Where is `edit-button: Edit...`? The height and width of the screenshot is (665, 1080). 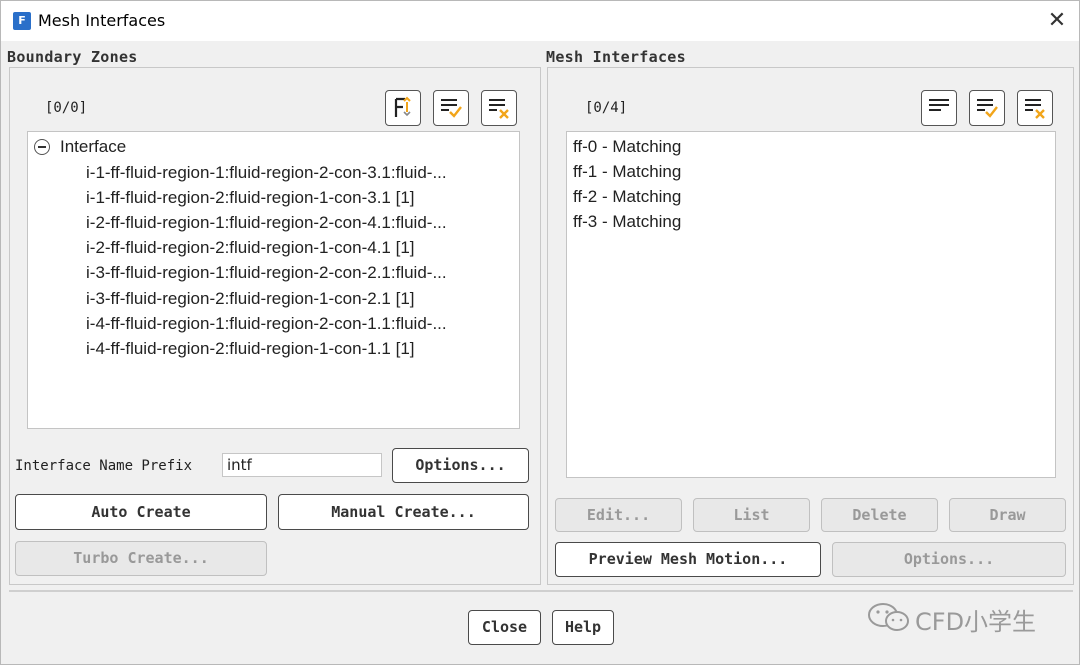
edit-button: Edit... is located at coordinates (618, 515).